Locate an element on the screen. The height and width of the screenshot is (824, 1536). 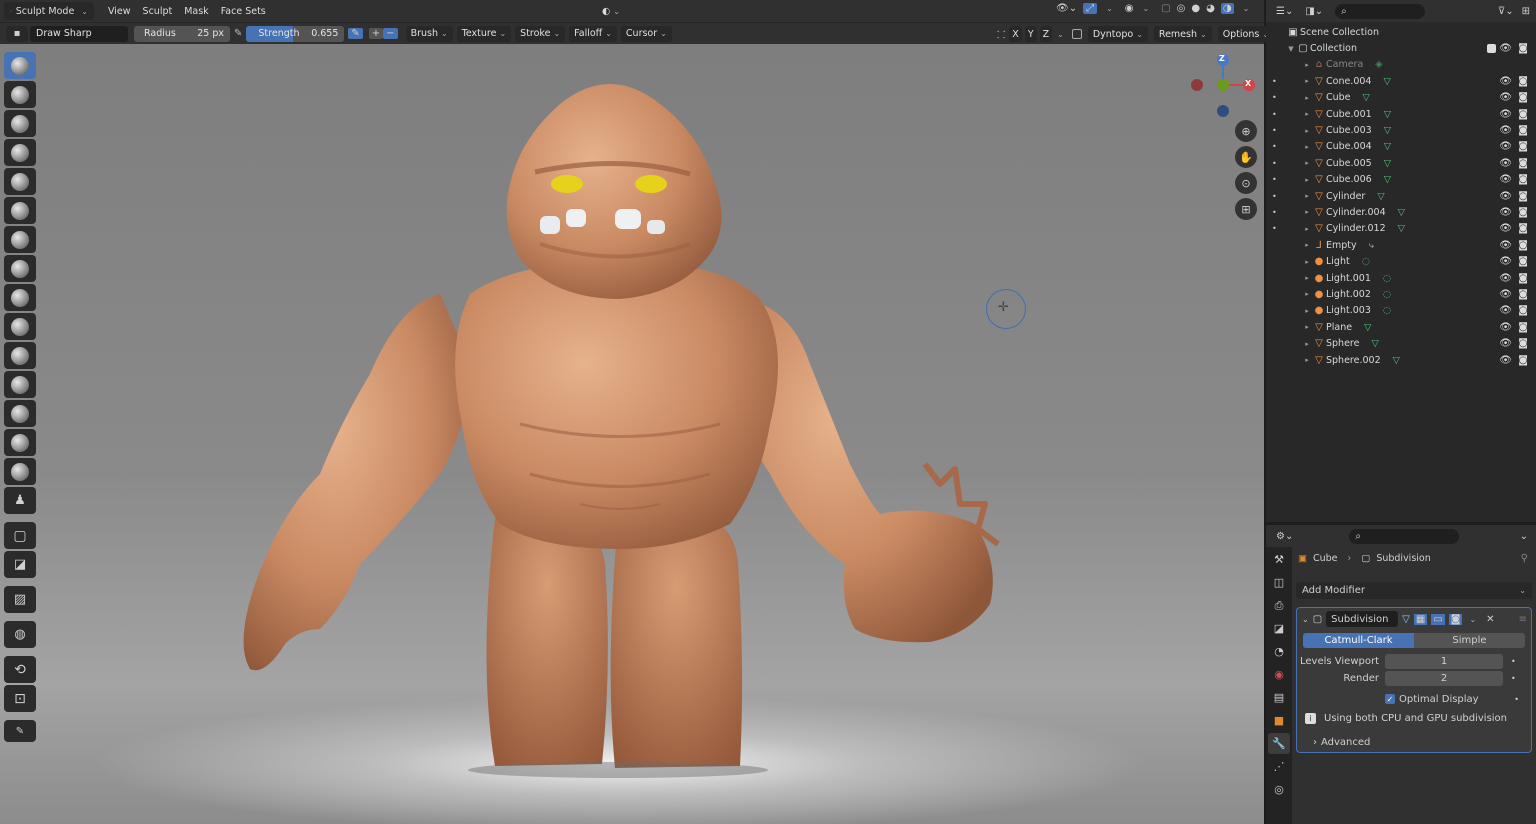
strength-pressure-icon: ✎ is located at coordinates (355, 33).